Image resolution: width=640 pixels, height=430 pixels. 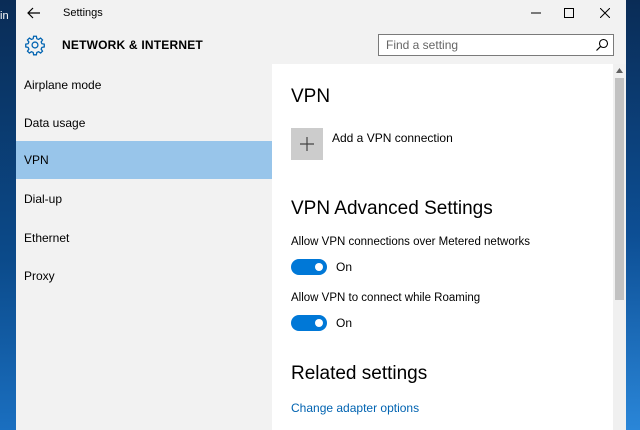 I want to click on arrow-left-icon, so click(x=33, y=13).